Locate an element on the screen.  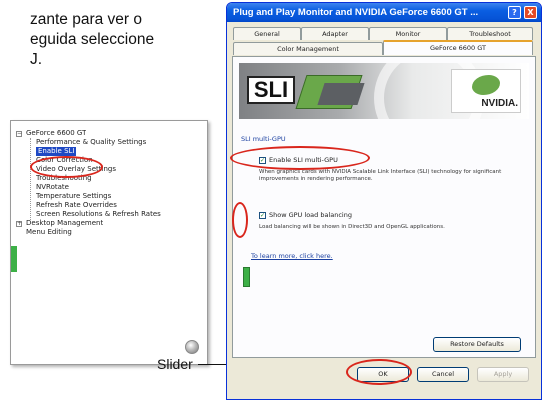
sli-group-label: SLI multi-GPU is located at coordinates (263, 139).